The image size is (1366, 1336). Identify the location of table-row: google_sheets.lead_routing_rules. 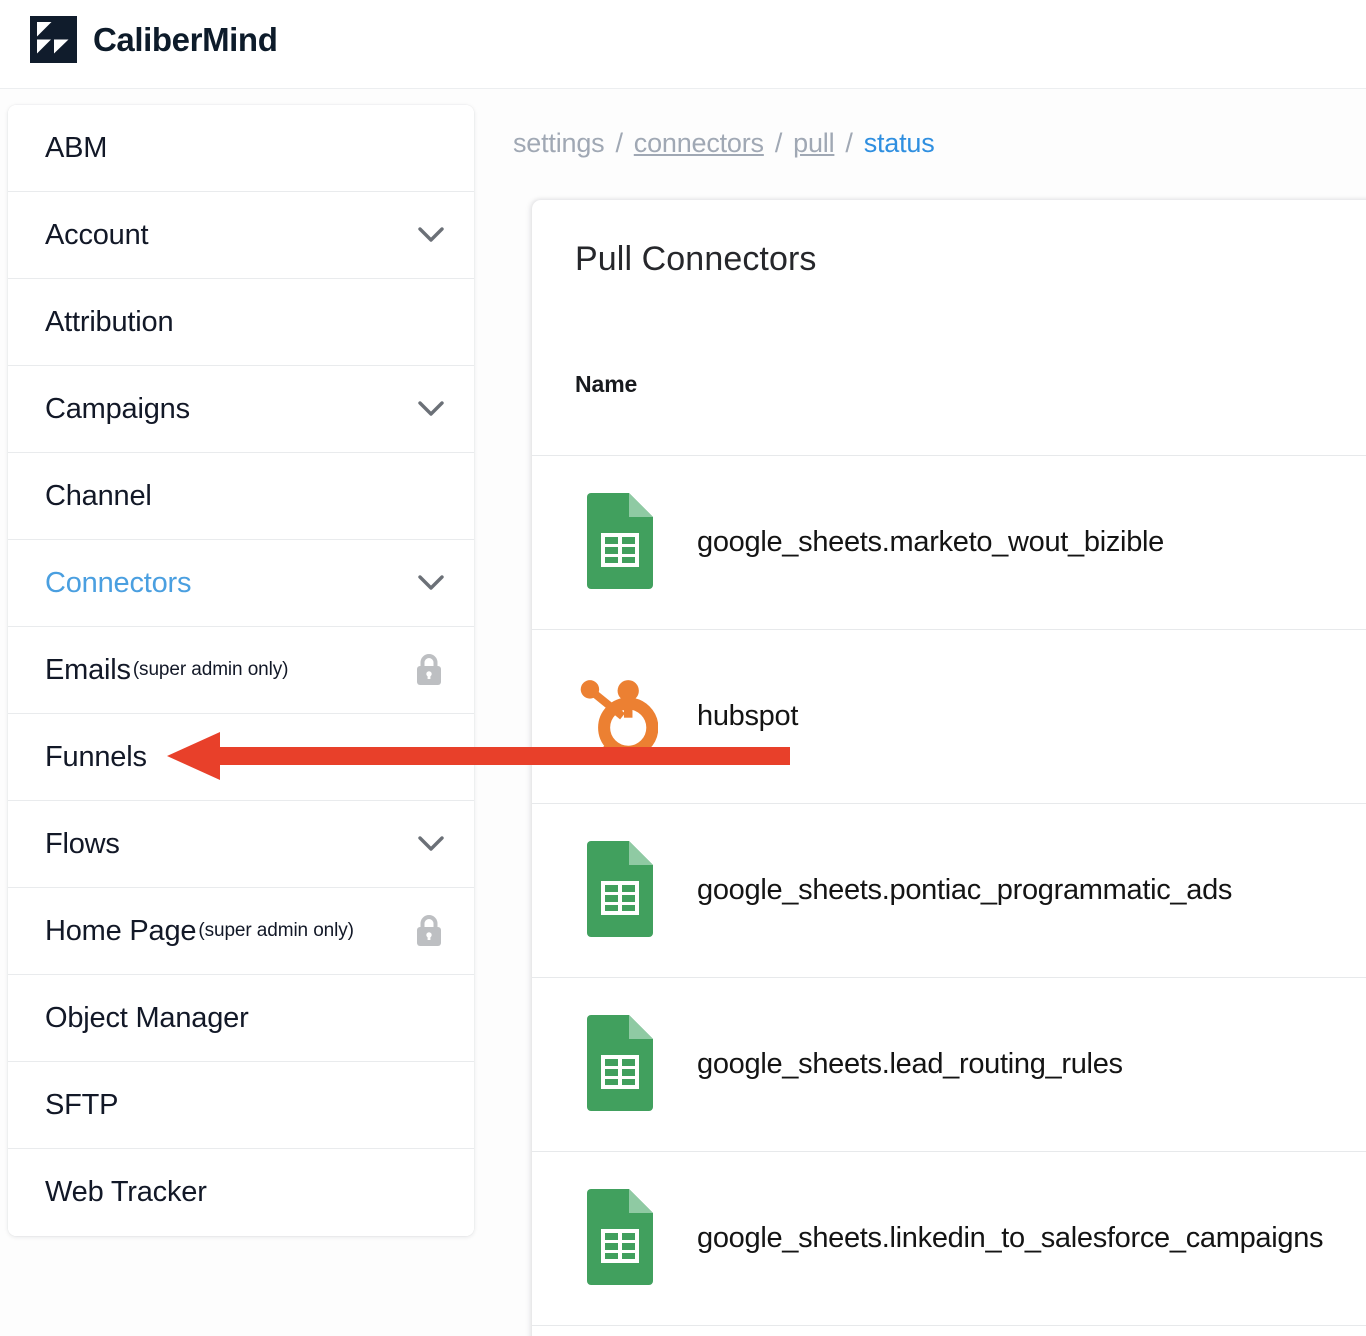
(949, 1065).